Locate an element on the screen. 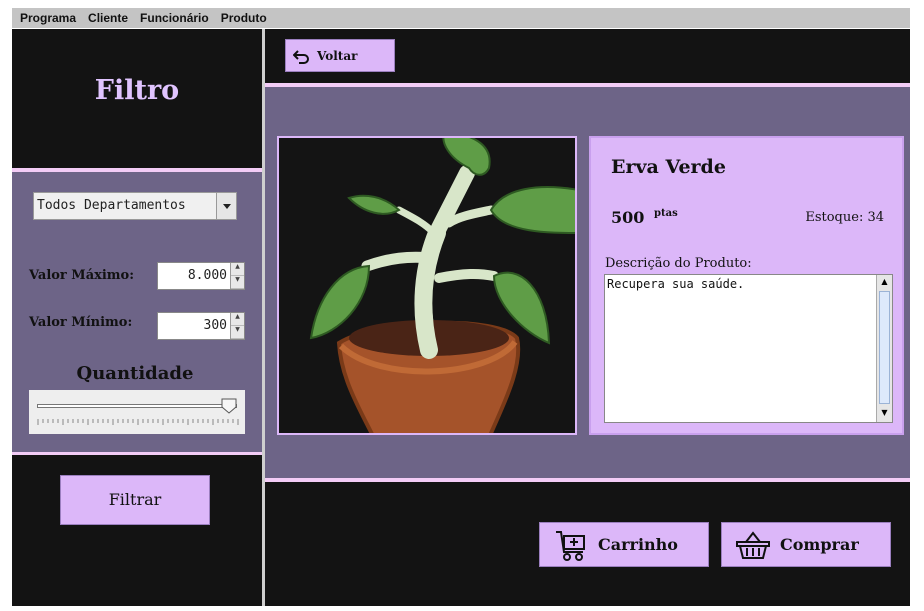 This screenshot has height=611, width=924. cart-label: Carrinho is located at coordinates (638, 544).